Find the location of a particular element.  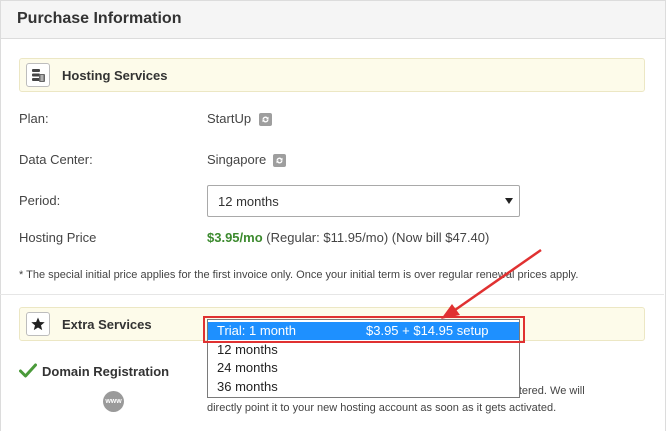

page-title: Purchase Information is located at coordinates (99, 18).